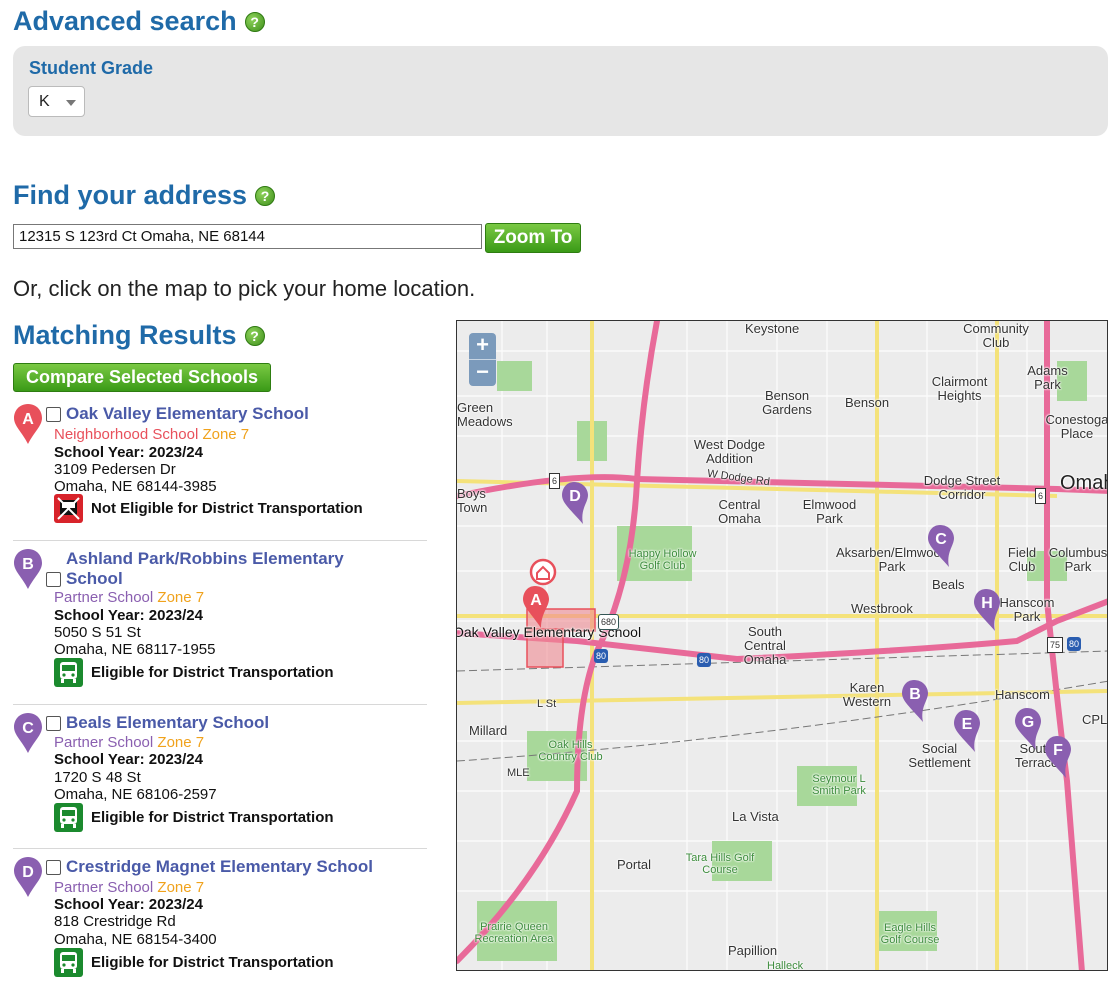 The width and height of the screenshot is (1120, 991). What do you see at coordinates (1027, 609) in the screenshot?
I see `map-label: Hanscom Park` at bounding box center [1027, 609].